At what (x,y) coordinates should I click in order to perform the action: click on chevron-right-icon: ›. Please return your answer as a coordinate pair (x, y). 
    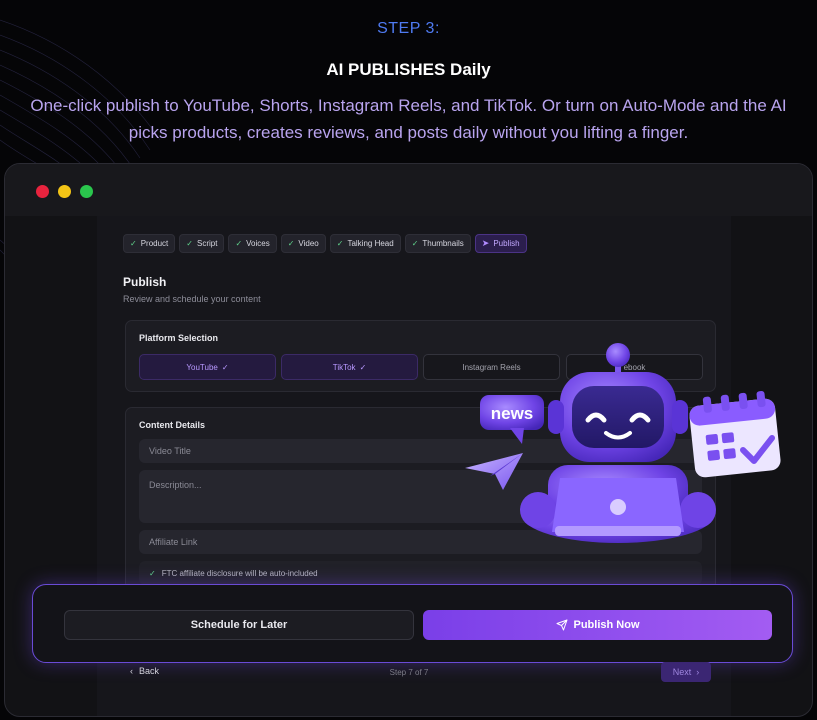
    Looking at the image, I should click on (698, 672).